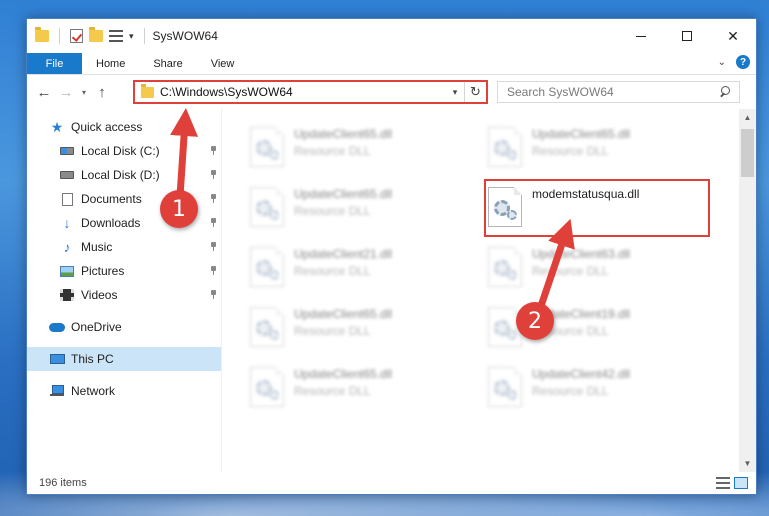  What do you see at coordinates (124, 391) in the screenshot?
I see `sidebar-item-network: Network` at bounding box center [124, 391].